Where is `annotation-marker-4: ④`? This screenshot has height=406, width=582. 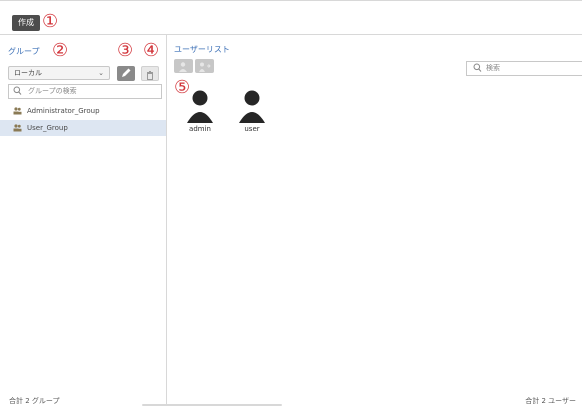 annotation-marker-4: ④ is located at coordinates (151, 50).